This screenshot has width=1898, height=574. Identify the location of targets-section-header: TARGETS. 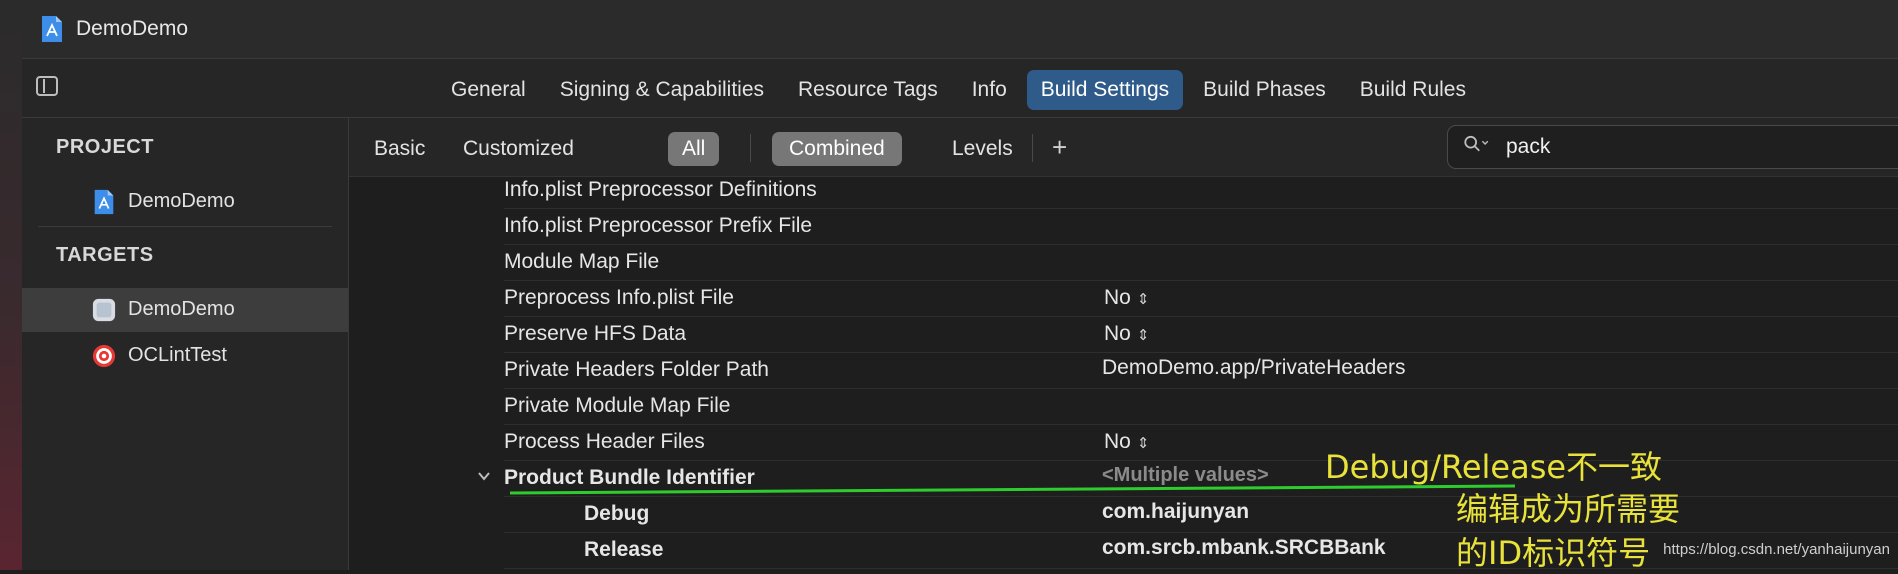
(105, 255).